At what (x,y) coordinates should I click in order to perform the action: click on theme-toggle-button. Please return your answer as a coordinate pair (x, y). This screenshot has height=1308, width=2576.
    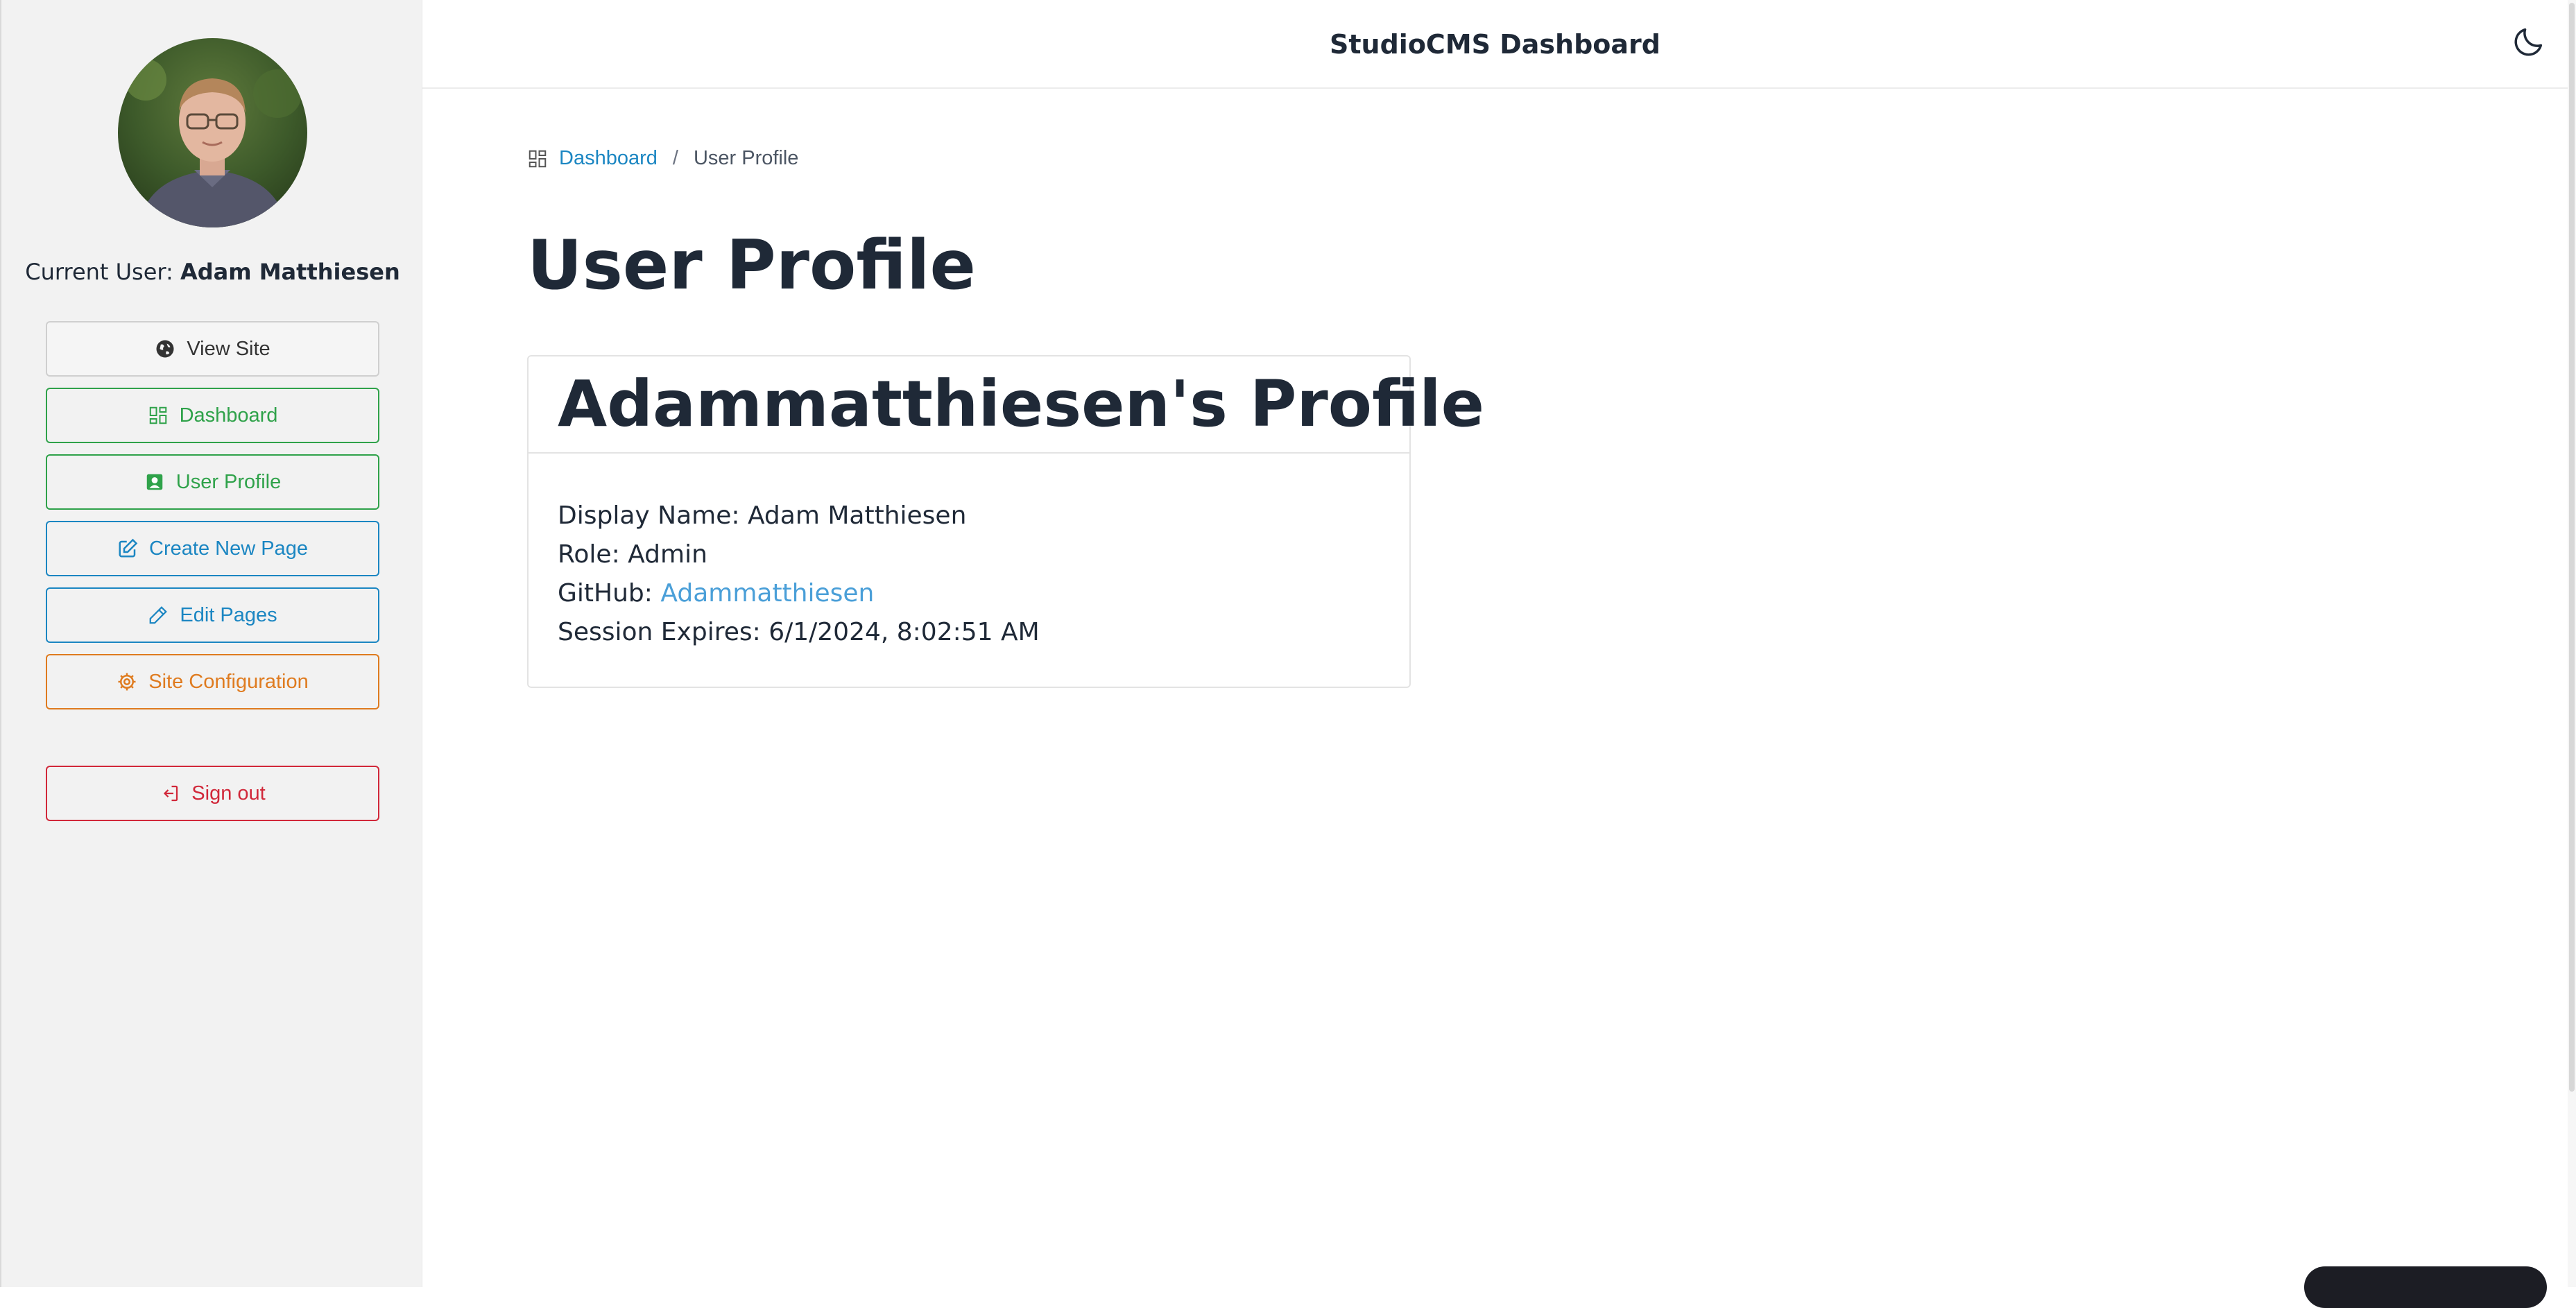
    Looking at the image, I should click on (2528, 41).